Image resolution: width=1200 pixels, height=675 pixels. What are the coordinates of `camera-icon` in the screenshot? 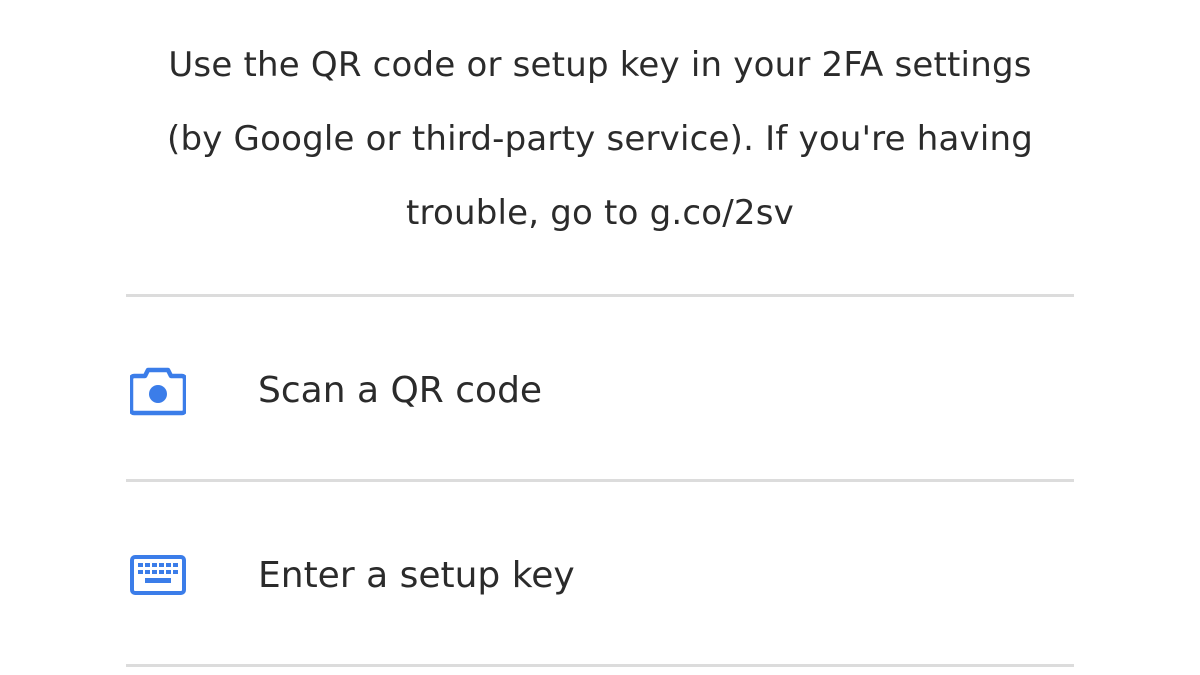 It's located at (158, 390).